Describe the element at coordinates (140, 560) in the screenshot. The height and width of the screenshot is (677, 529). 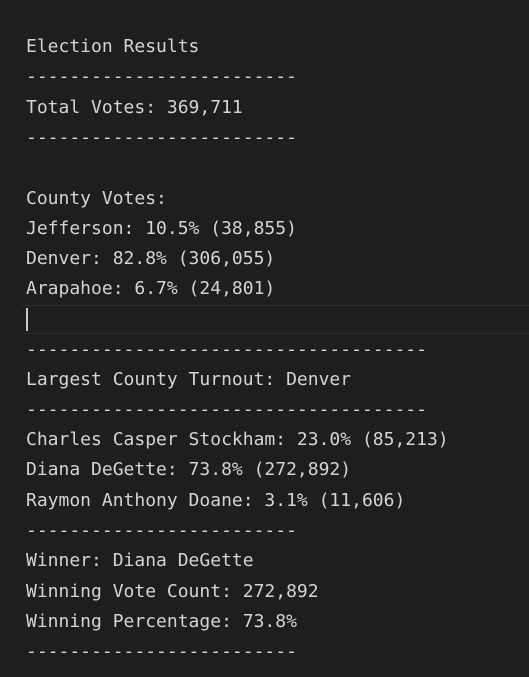
I see `winner-line: Winner: Diana DeGette` at that location.